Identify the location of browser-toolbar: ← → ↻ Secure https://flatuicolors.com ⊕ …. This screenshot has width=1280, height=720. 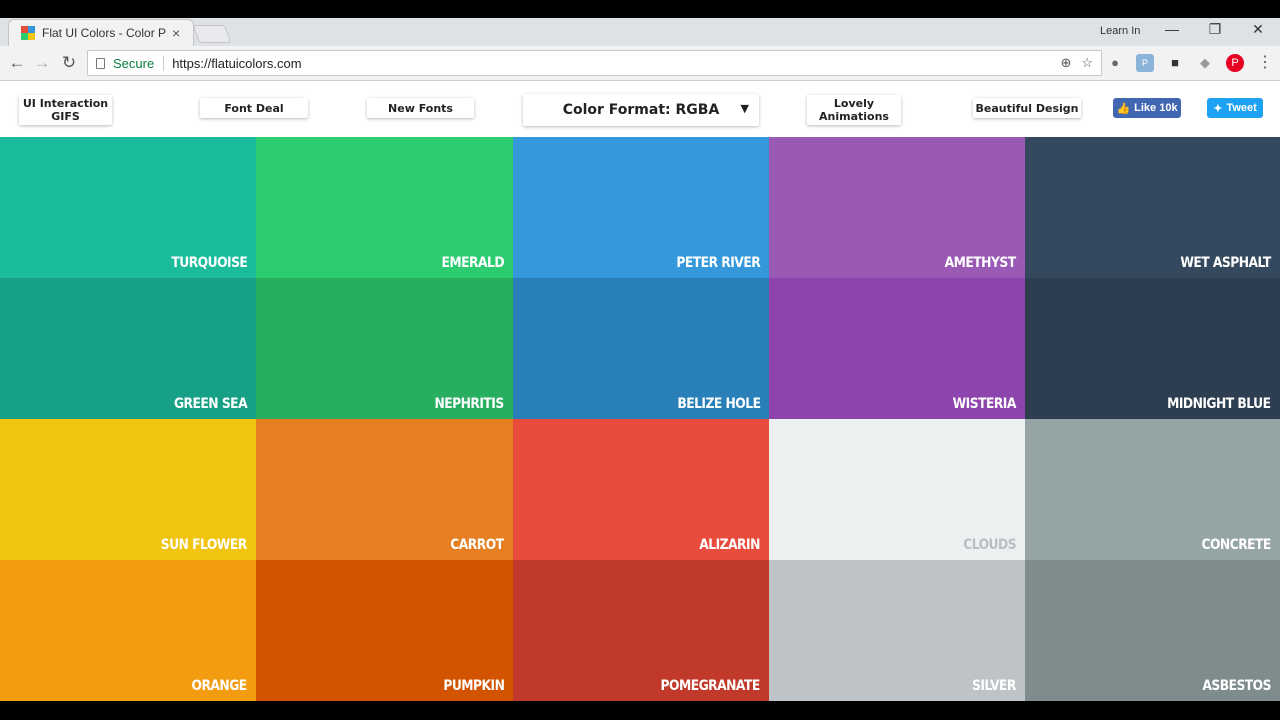
(640, 63).